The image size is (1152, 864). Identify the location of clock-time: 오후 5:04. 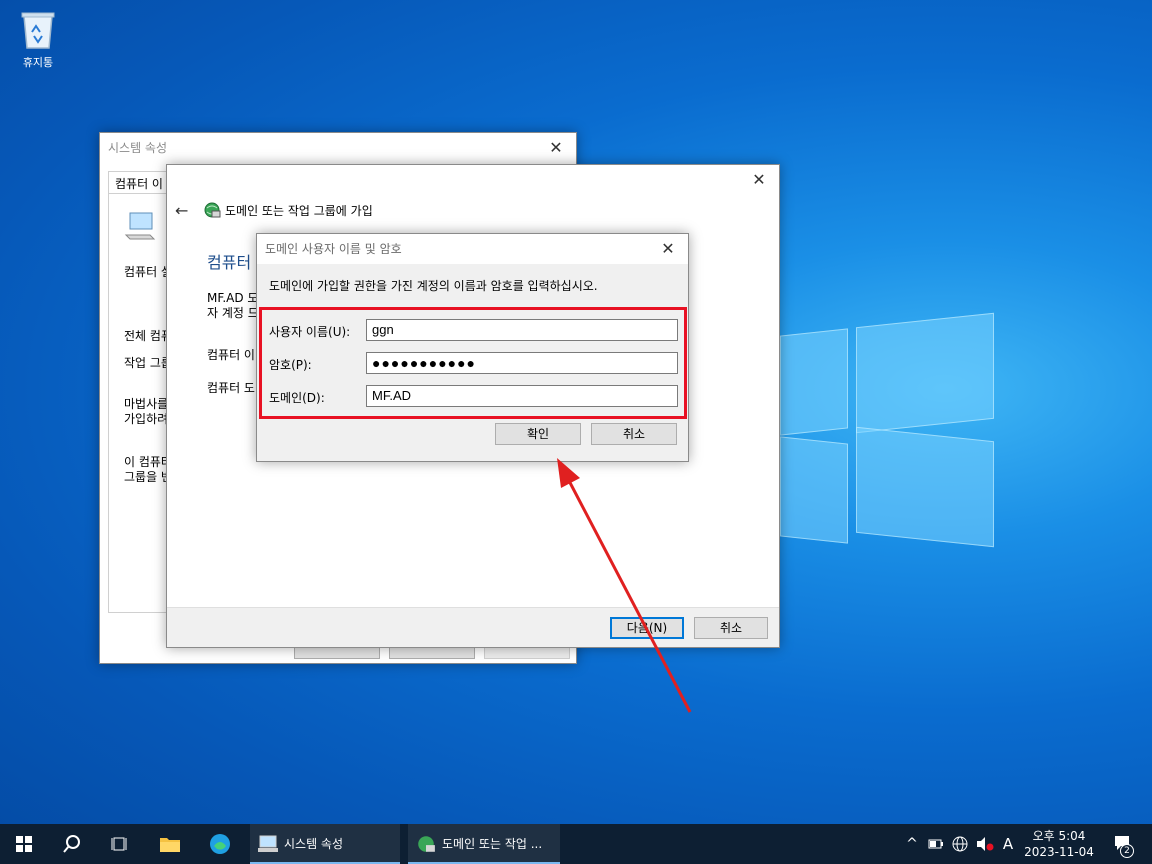
(1059, 836).